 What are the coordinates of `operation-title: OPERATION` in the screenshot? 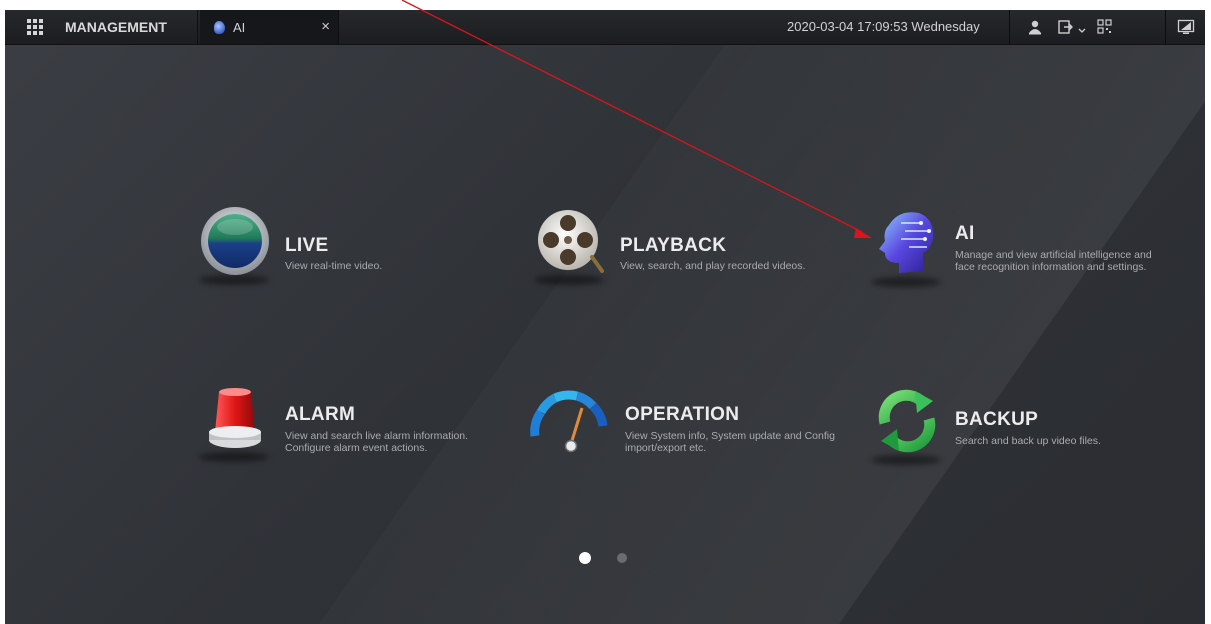 It's located at (682, 414).